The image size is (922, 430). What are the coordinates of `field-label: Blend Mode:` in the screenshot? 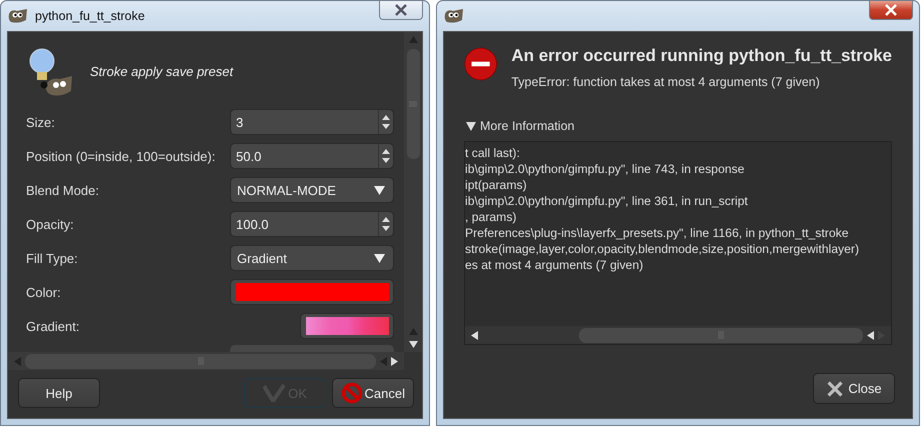 It's located at (63, 190).